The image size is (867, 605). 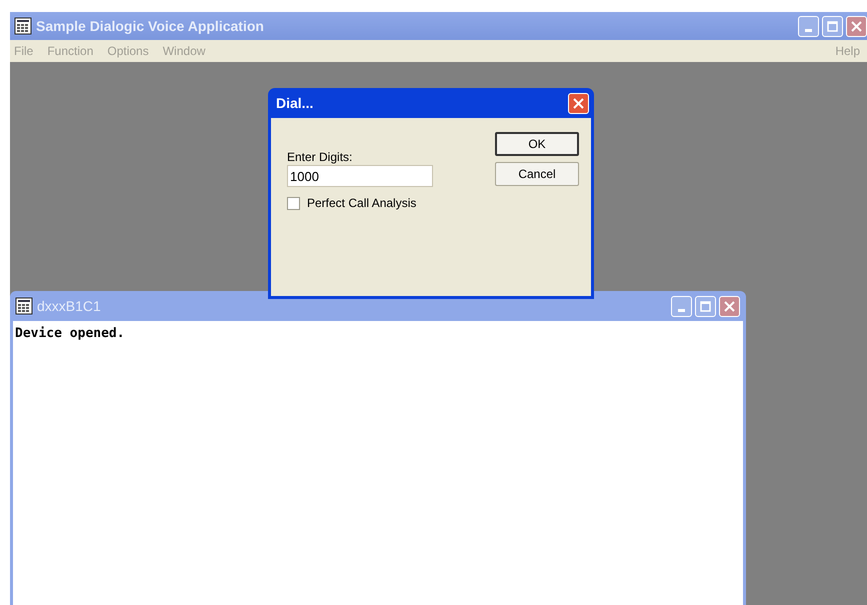 I want to click on menu-item: File, so click(x=24, y=51).